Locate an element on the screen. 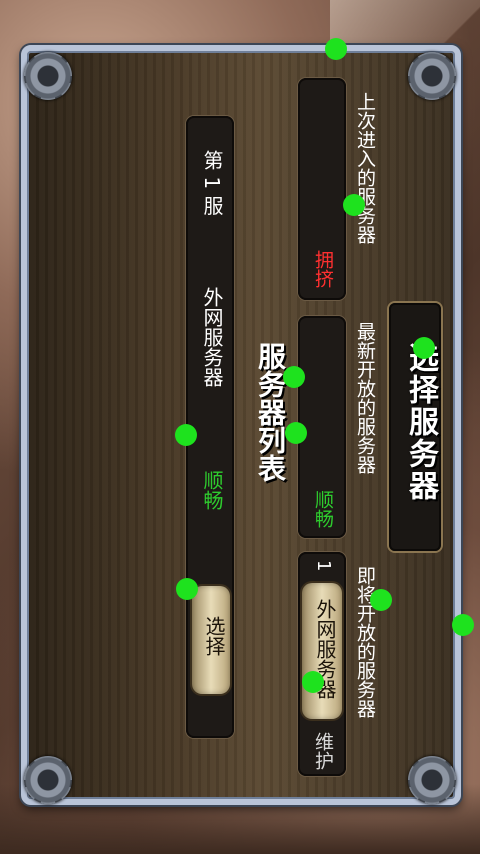 Image resolution: width=480 pixels, height=854 pixels. server-row-name: 第 1 服 is located at coordinates (212, 183).